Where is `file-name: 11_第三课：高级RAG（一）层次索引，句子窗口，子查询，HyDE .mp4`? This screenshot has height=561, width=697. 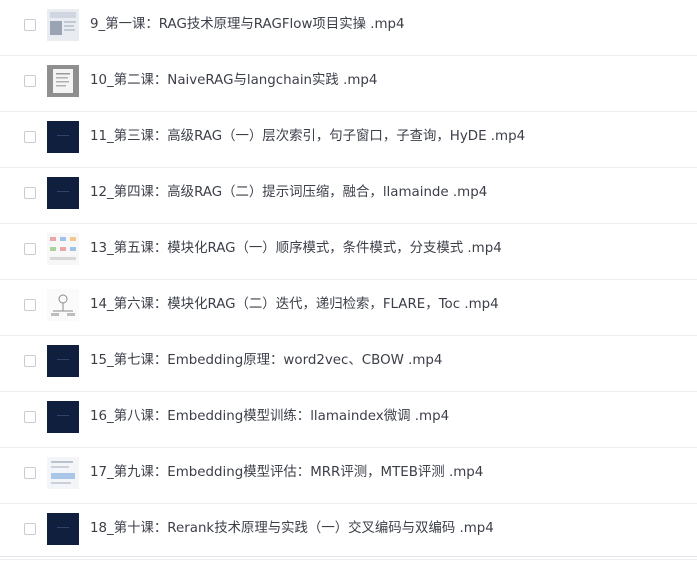
file-name: 11_第三课：高级RAG（一）层次索引，句子窗口，子查询，HyDE .mp4 is located at coordinates (307, 137).